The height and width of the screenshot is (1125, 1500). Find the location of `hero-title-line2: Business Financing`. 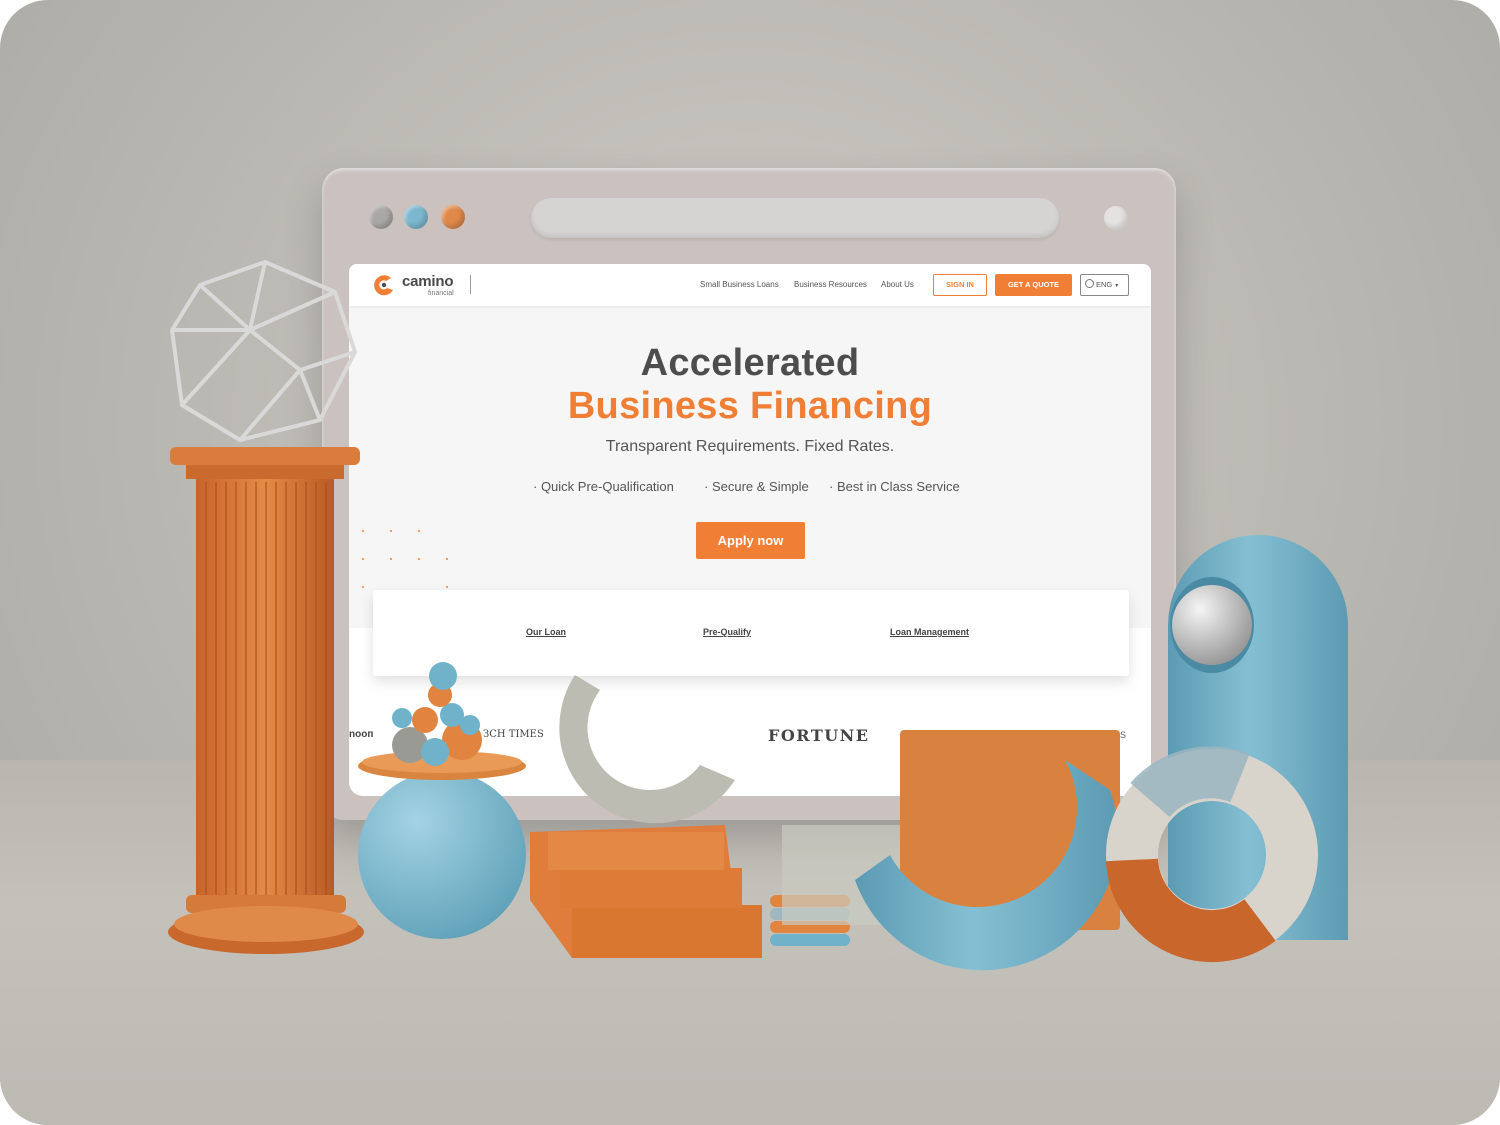

hero-title-line2: Business Financing is located at coordinates (750, 406).